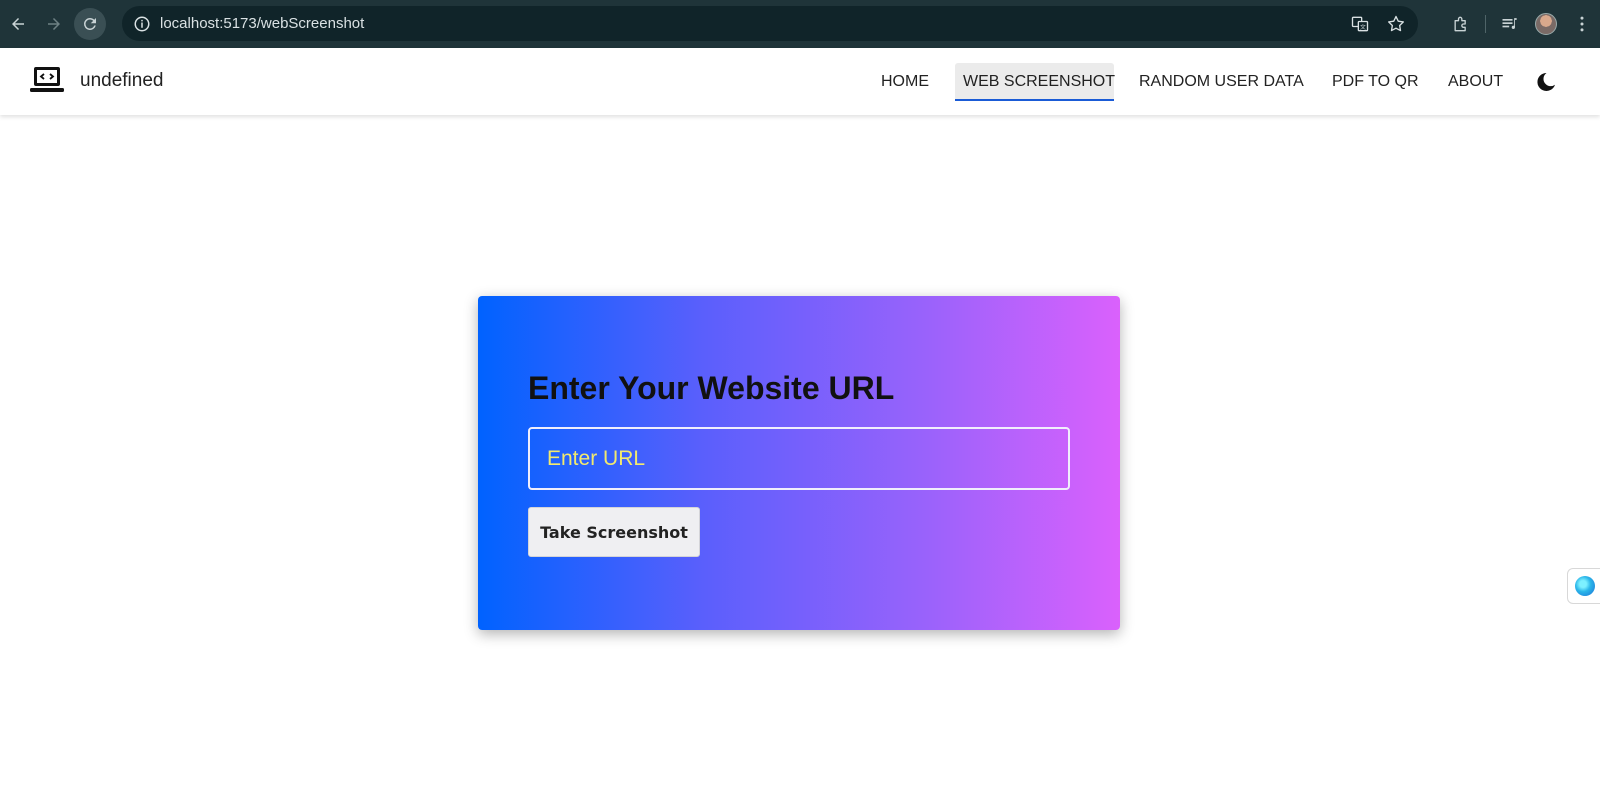 This screenshot has height=808, width=1600. I want to click on avatar, so click(1546, 24).